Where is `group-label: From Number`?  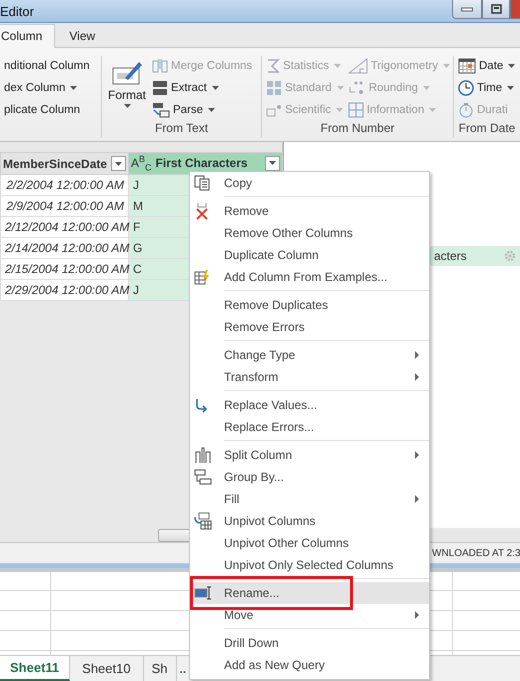
group-label: From Number is located at coordinates (357, 129).